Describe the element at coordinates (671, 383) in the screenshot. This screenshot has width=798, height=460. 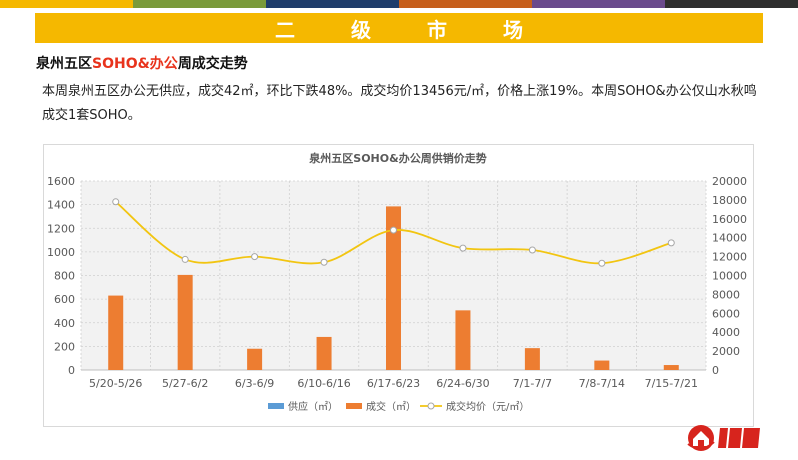
I see `x-tick-label: 7/15-7/21` at that location.